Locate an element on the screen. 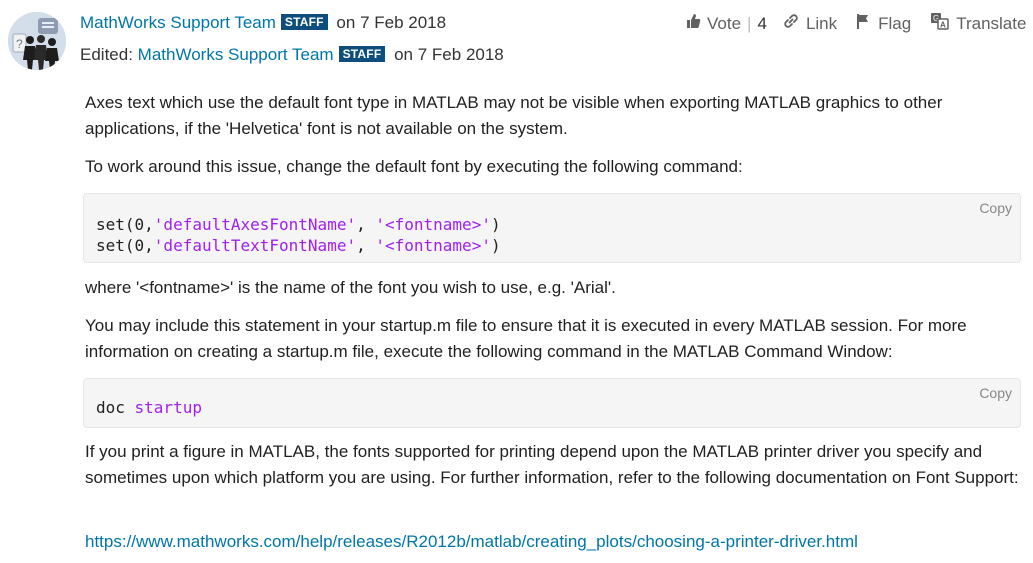 This screenshot has width=1033, height=563. flag-button: Flag is located at coordinates (883, 23).